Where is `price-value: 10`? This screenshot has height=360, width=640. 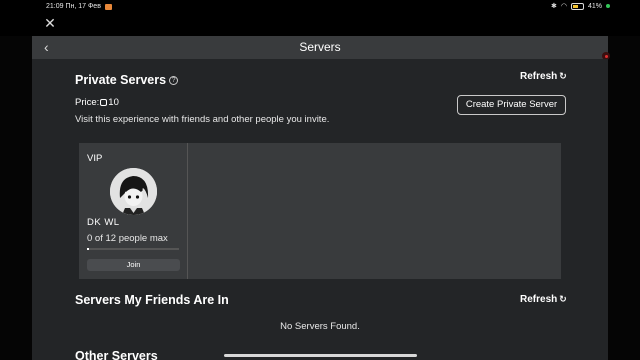
price-value: 10 is located at coordinates (113, 102).